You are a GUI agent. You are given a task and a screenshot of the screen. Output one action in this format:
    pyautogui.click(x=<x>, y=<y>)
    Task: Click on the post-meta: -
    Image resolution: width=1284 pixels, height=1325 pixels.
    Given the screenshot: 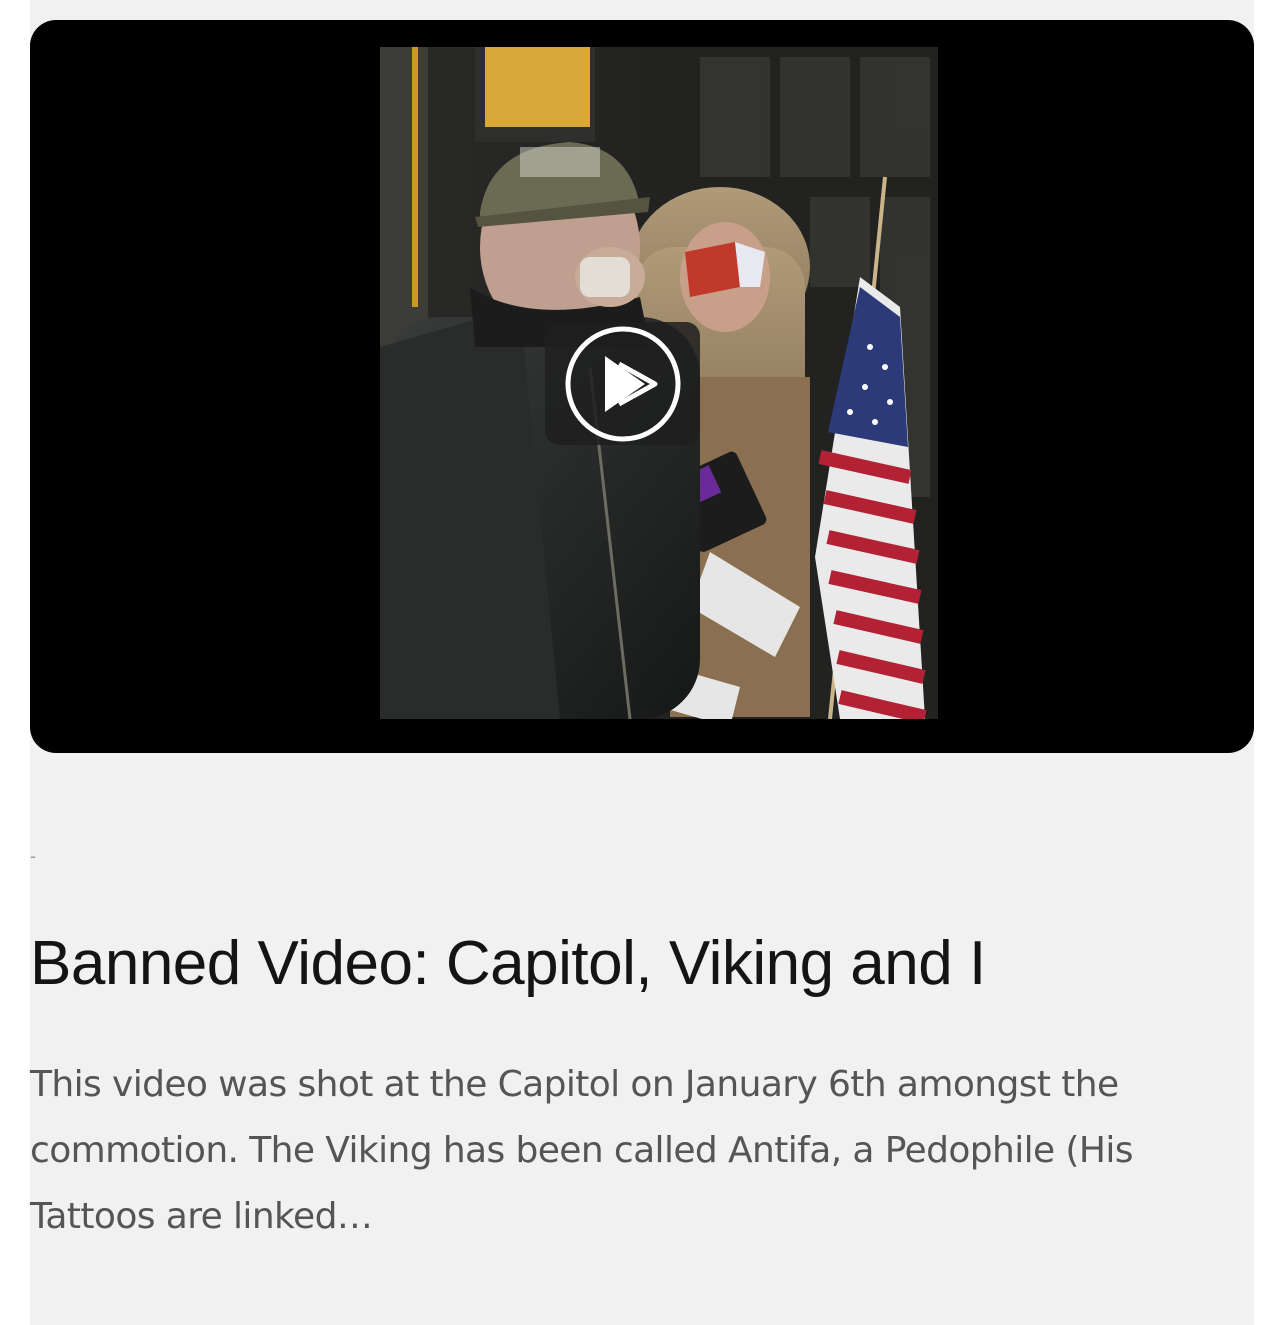 What is the action you would take?
    pyautogui.click(x=33, y=856)
    